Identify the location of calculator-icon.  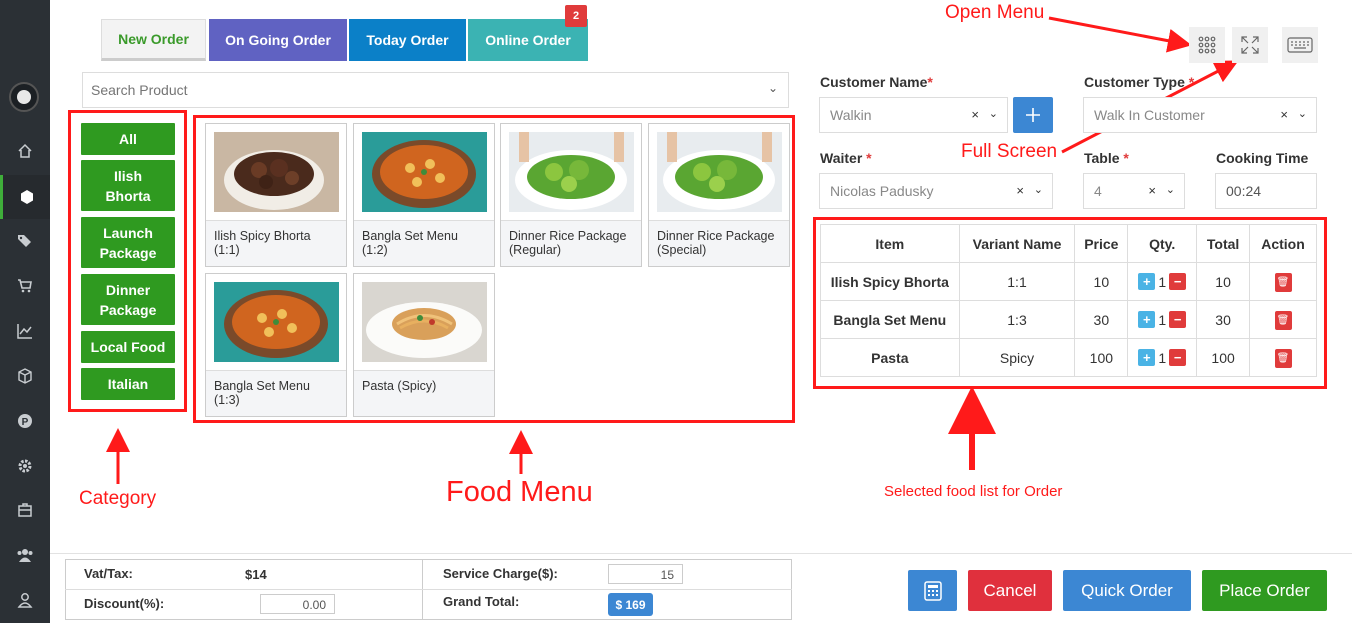
(932, 590).